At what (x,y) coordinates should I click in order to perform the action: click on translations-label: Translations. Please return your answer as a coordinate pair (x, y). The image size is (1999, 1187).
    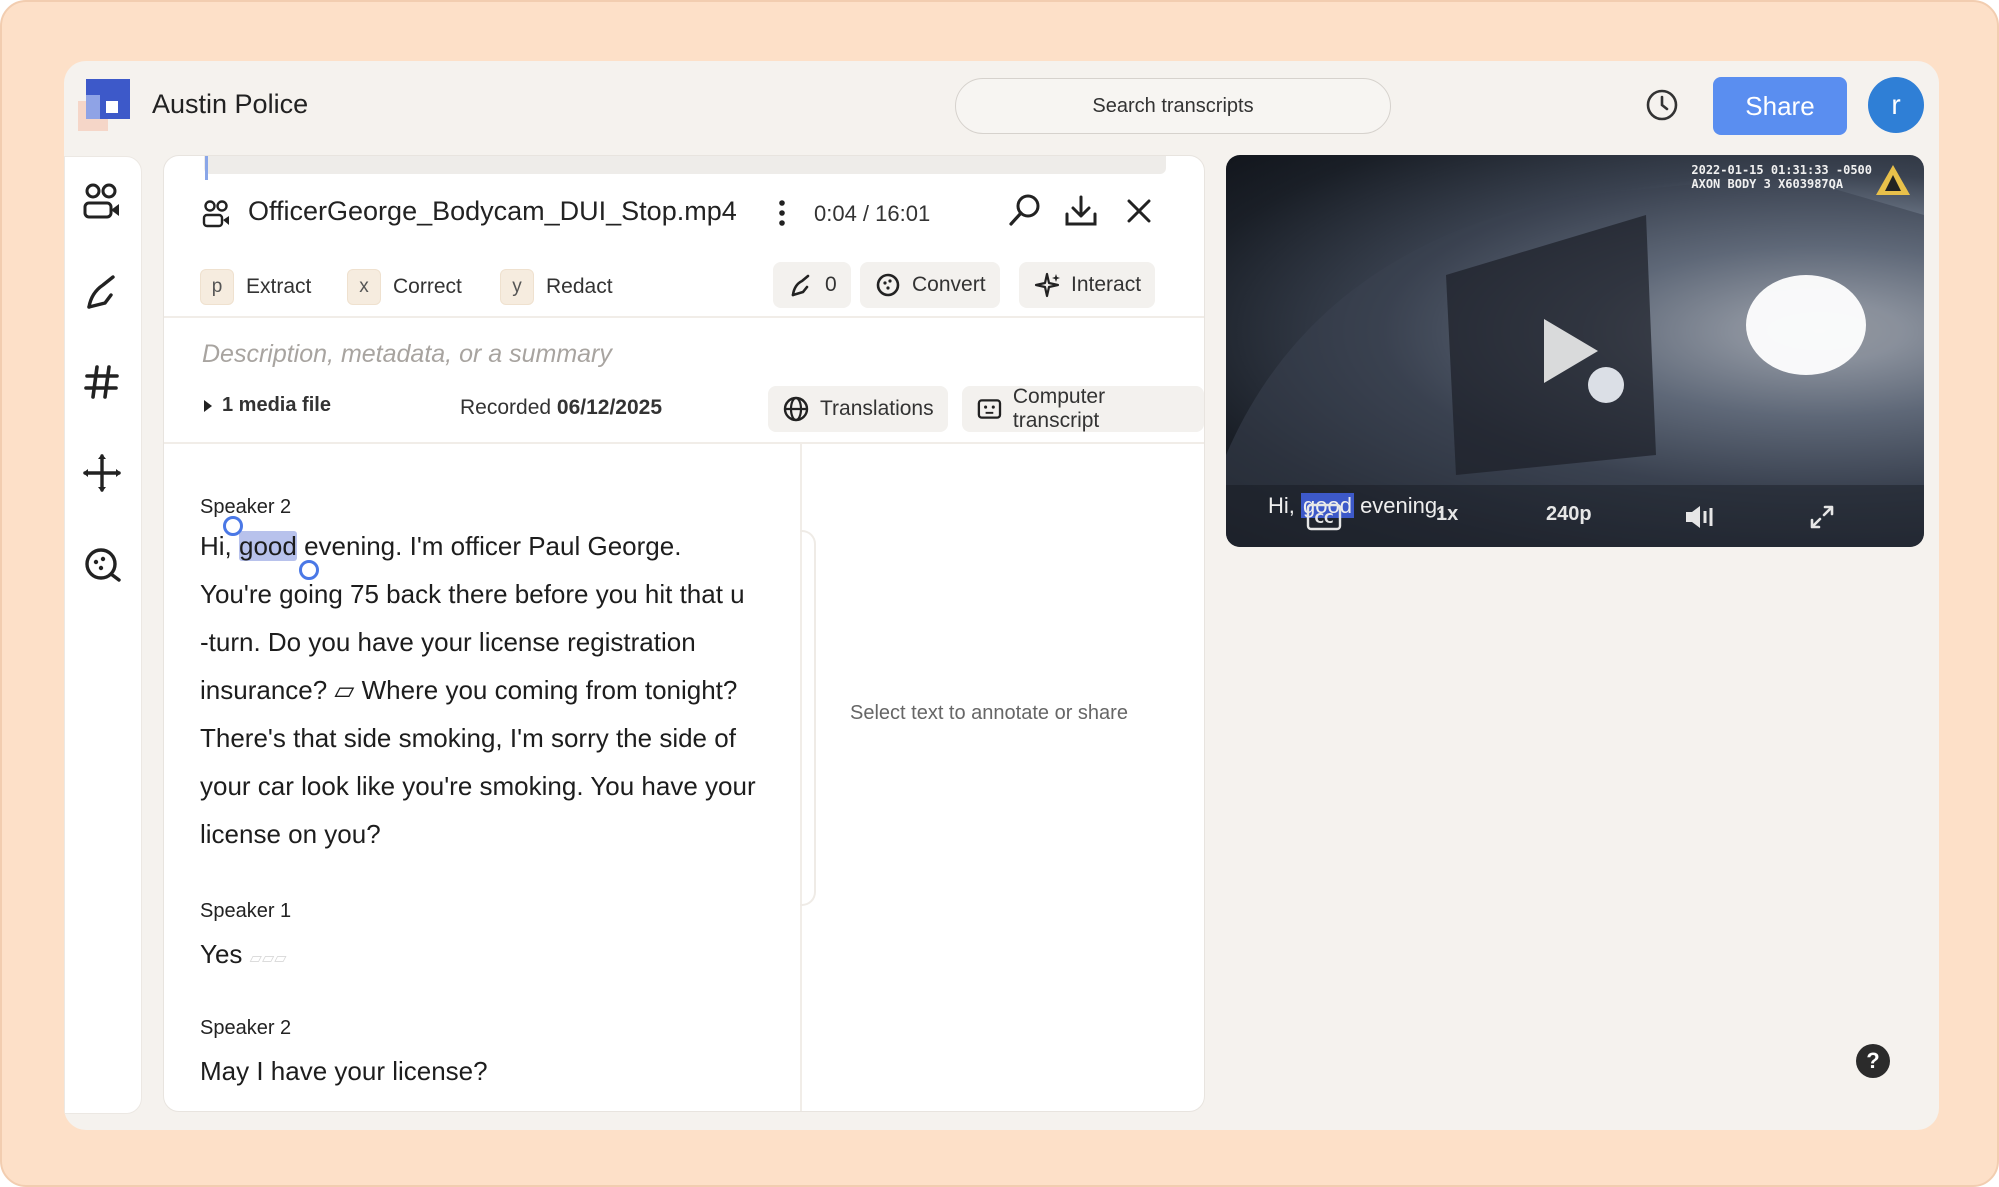
    Looking at the image, I should click on (877, 408).